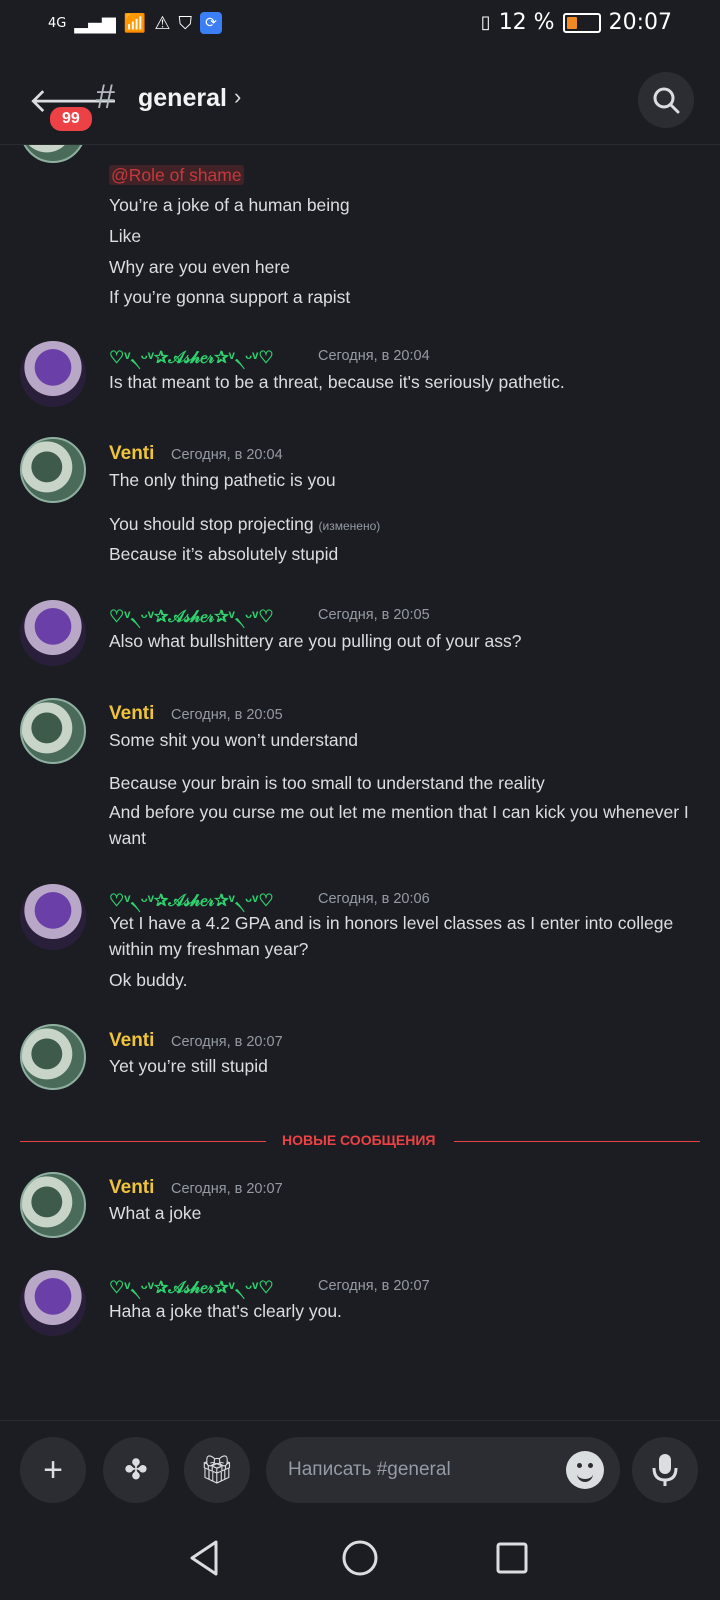 The height and width of the screenshot is (1600, 720). I want to click on message-line: Haha a joke that's clearly you., so click(225, 1311).